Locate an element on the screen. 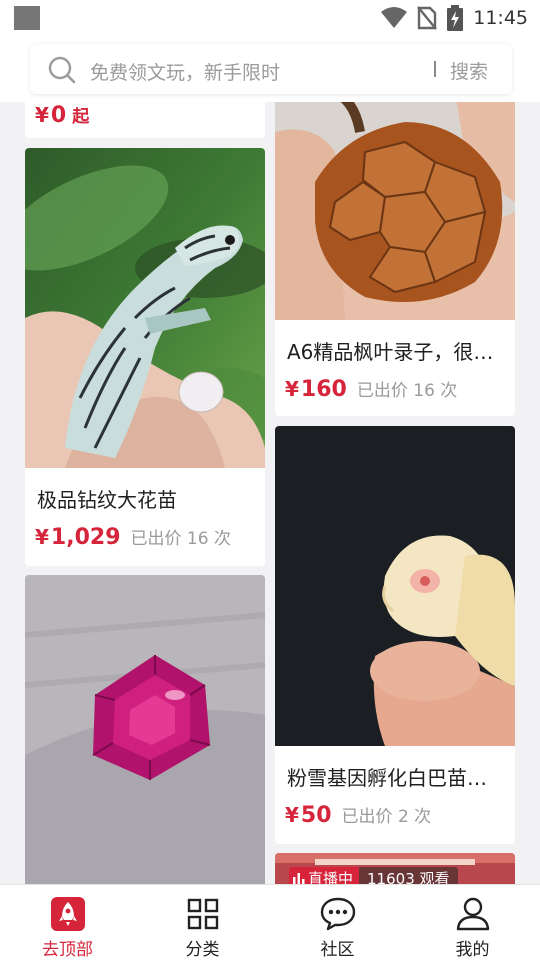  battery-charging-icon is located at coordinates (455, 18).